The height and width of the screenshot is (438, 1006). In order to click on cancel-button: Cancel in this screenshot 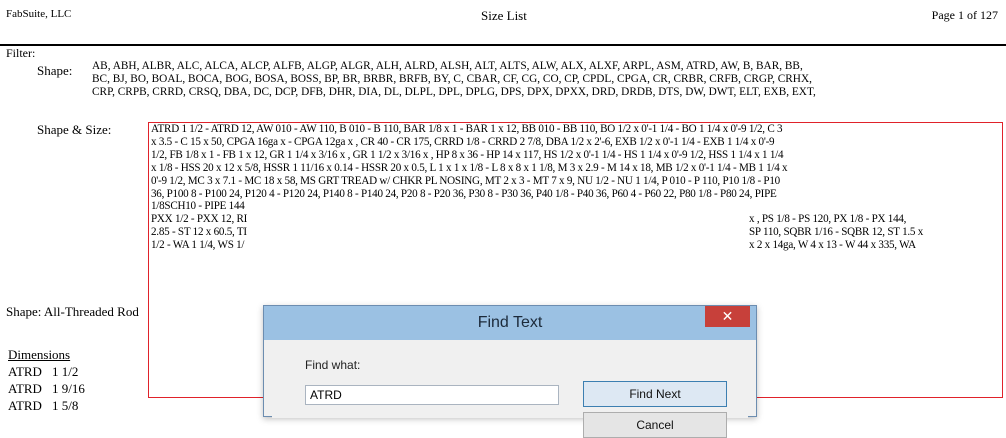, I will do `click(655, 425)`.